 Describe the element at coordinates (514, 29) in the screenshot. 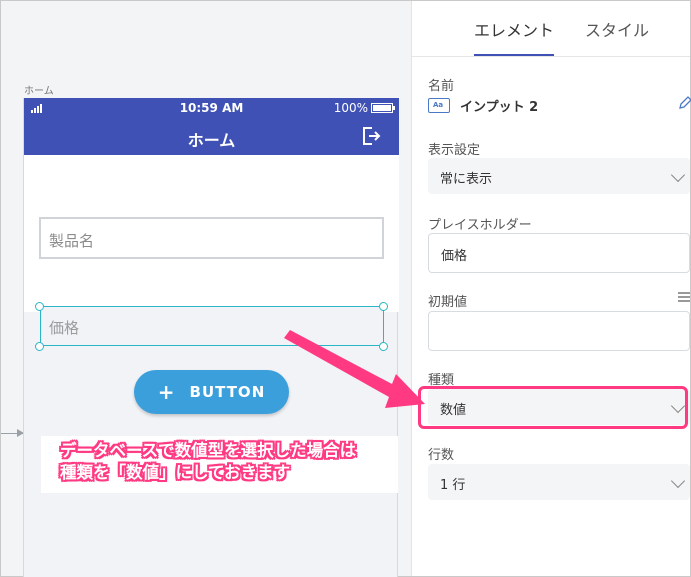

I see `tab-element: エレメント` at that location.